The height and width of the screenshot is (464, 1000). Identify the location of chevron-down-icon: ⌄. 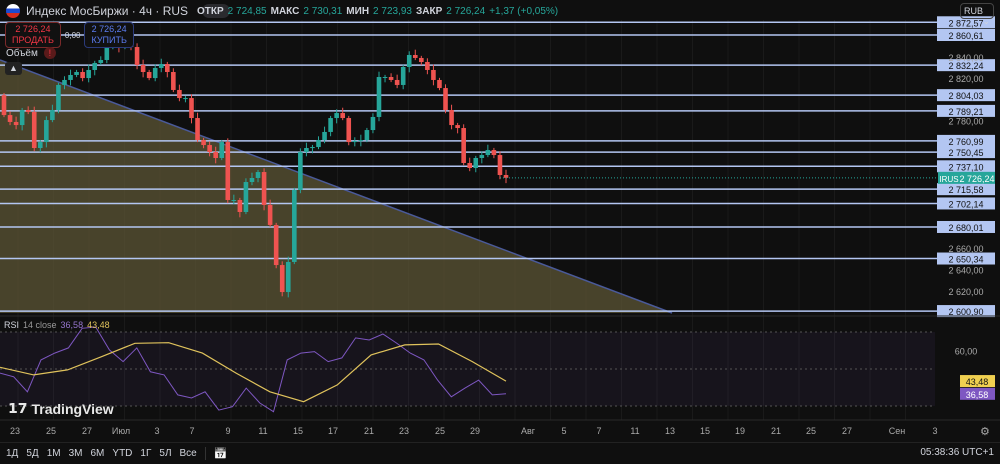
(986, 21).